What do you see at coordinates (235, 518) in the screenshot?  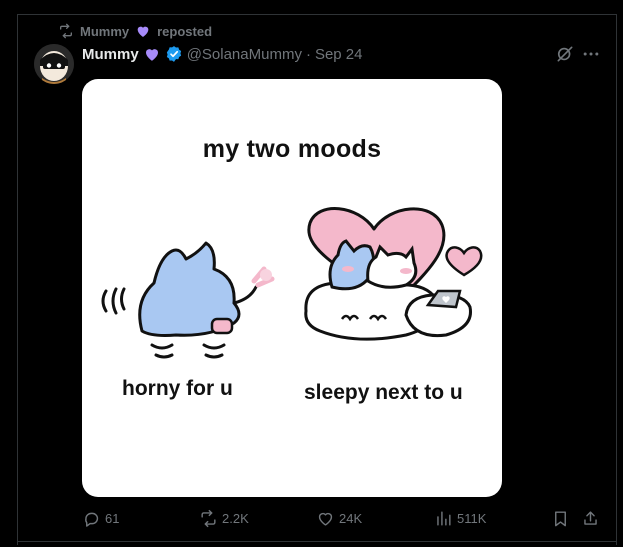 I see `repost-count: 2.2K` at bounding box center [235, 518].